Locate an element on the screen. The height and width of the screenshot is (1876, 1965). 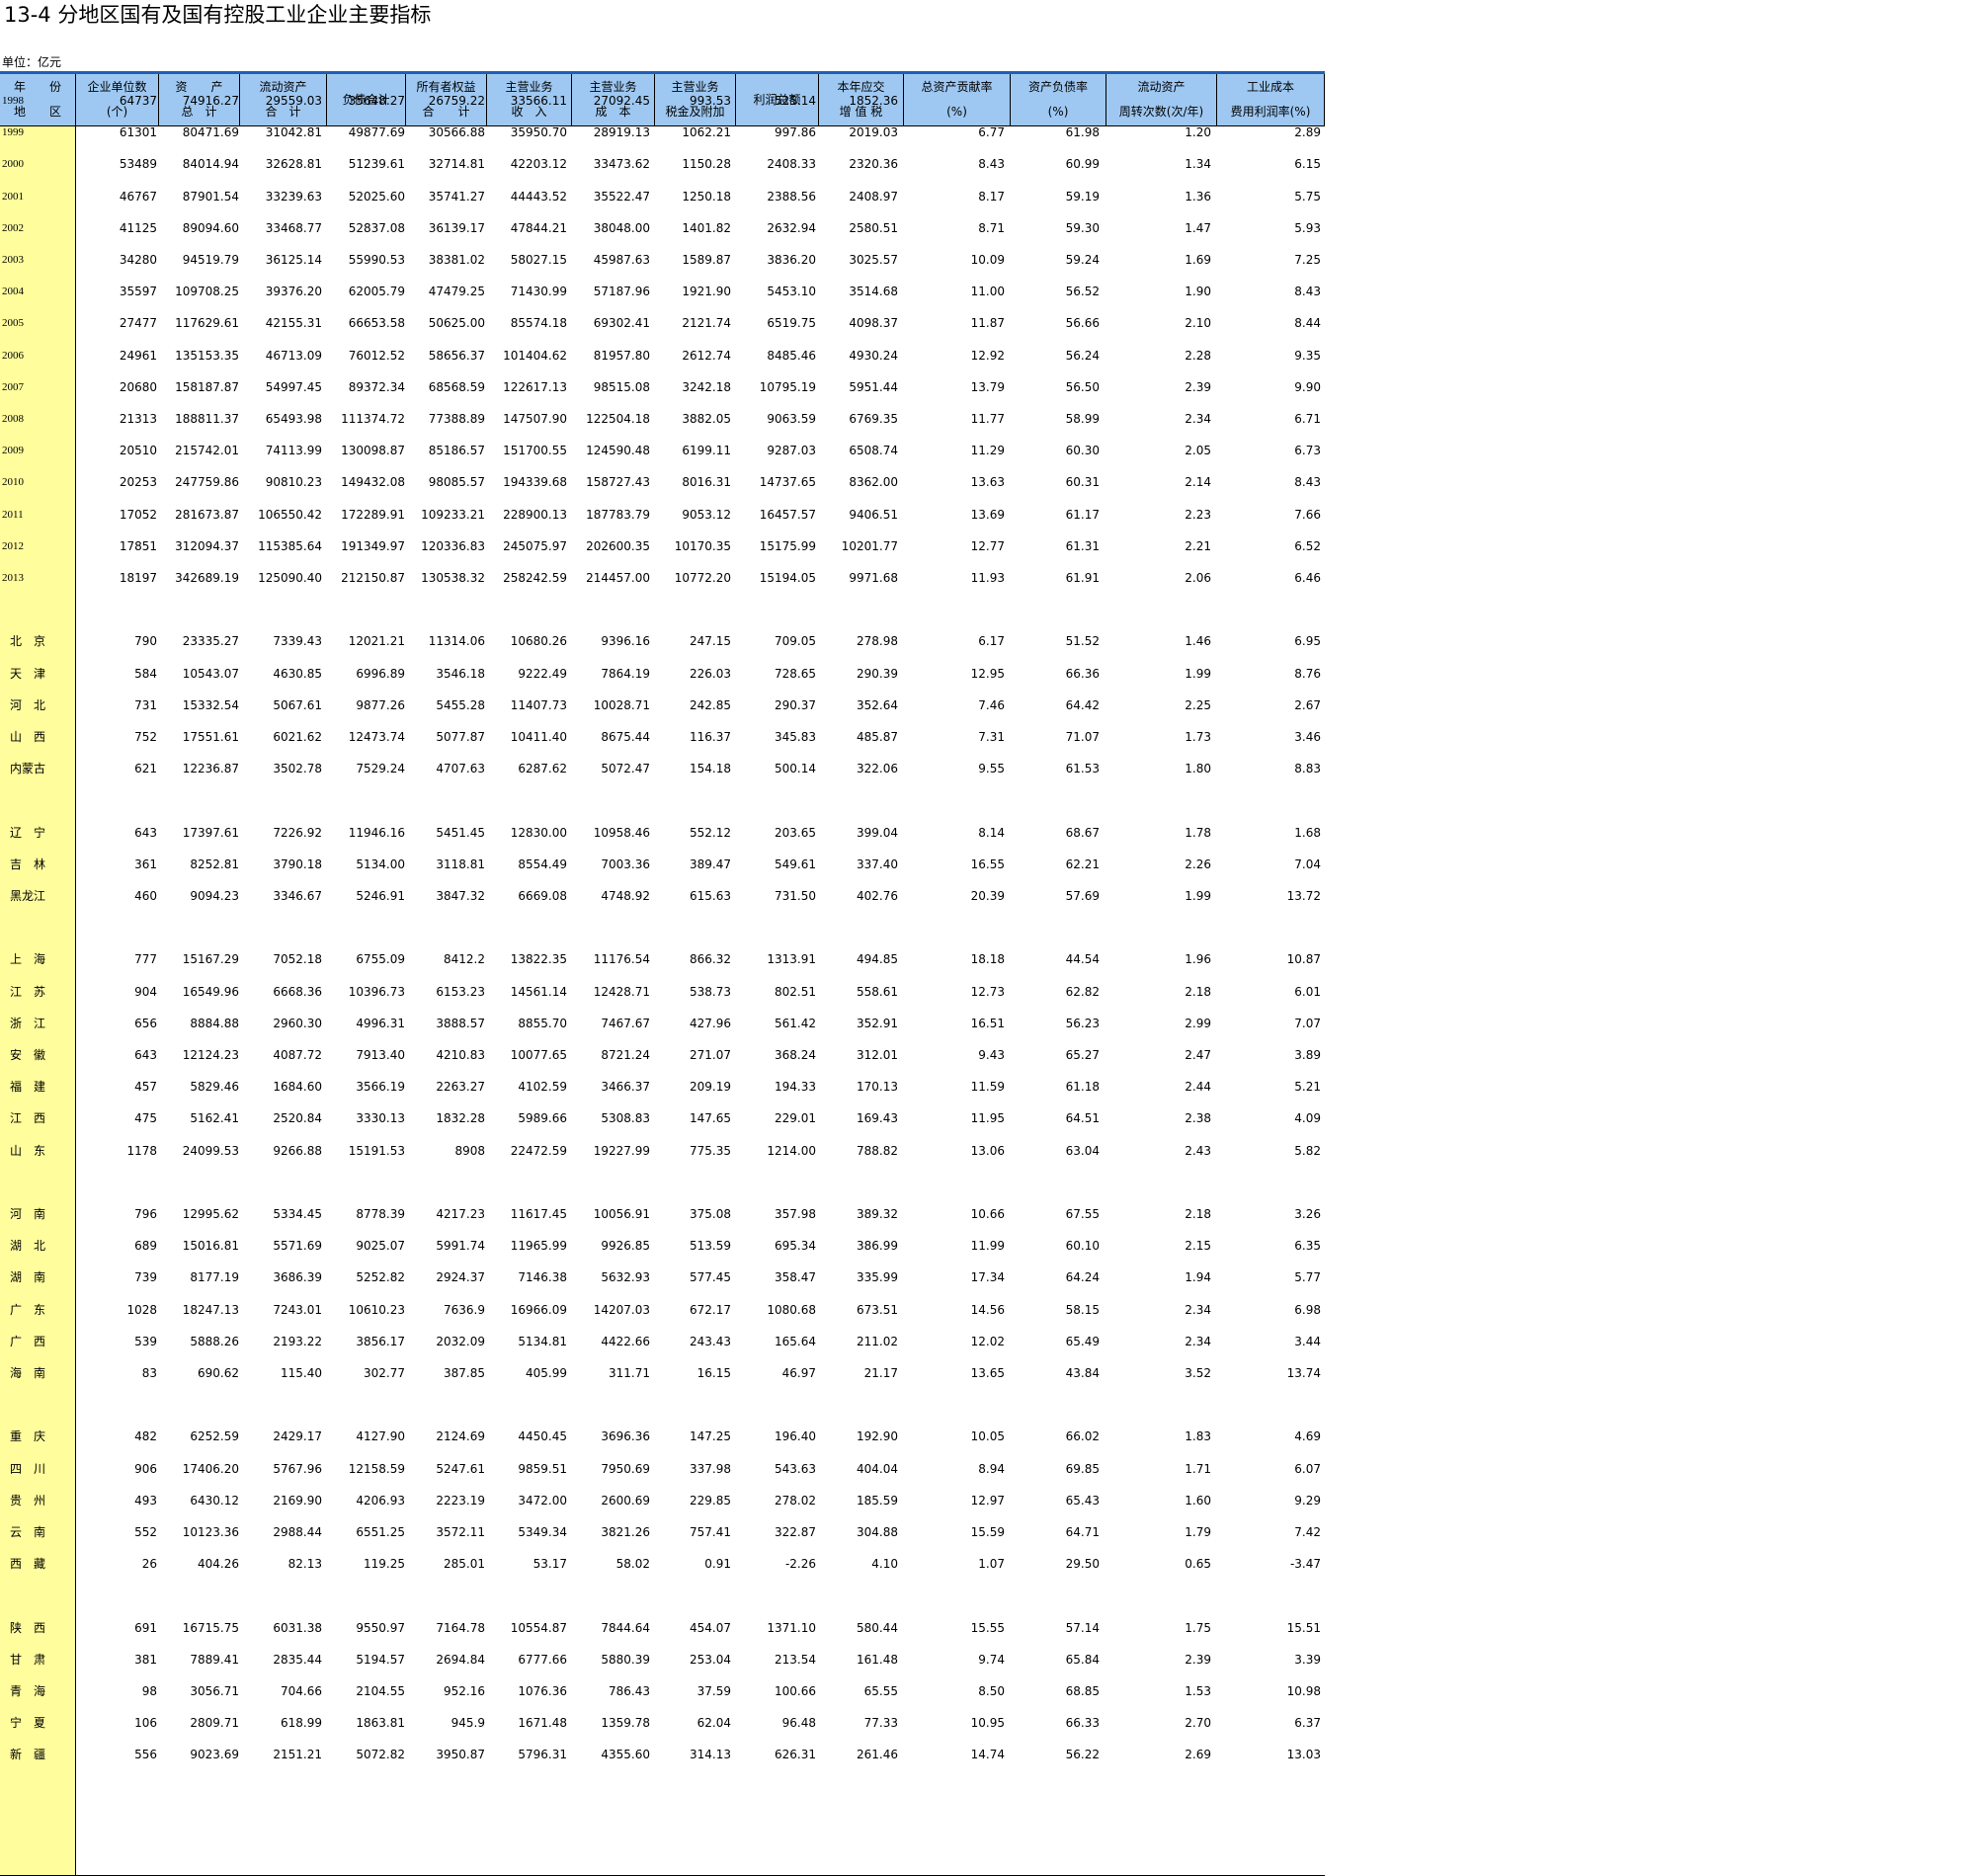
table-cell: 62.82 is located at coordinates (1083, 991).